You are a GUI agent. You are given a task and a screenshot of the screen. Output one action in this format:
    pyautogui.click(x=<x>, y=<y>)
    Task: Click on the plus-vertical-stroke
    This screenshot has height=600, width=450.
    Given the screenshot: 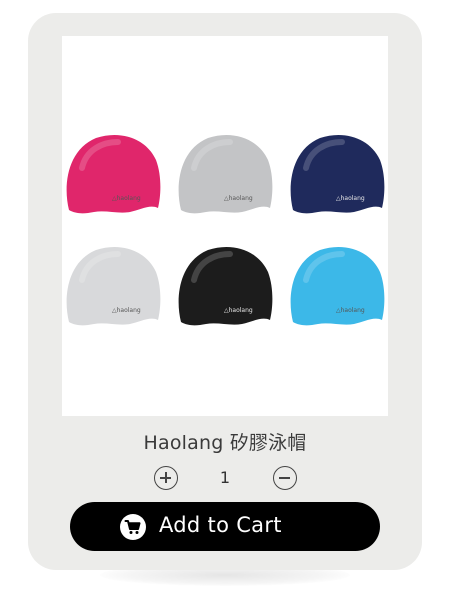 What is the action you would take?
    pyautogui.click(x=166, y=478)
    